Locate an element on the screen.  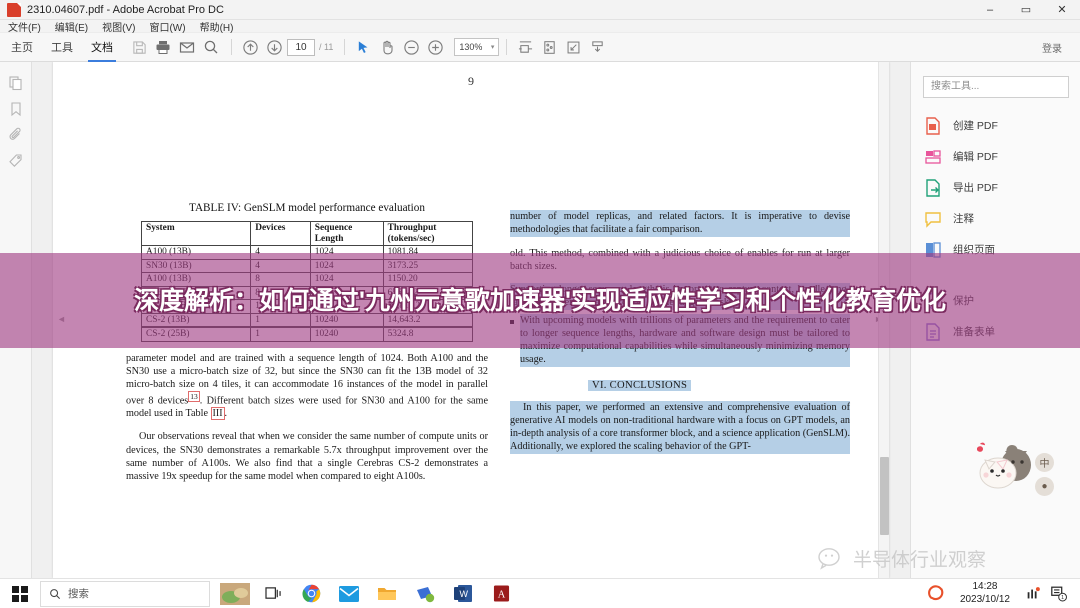
svg-text: W is located at coordinates (464, 594).